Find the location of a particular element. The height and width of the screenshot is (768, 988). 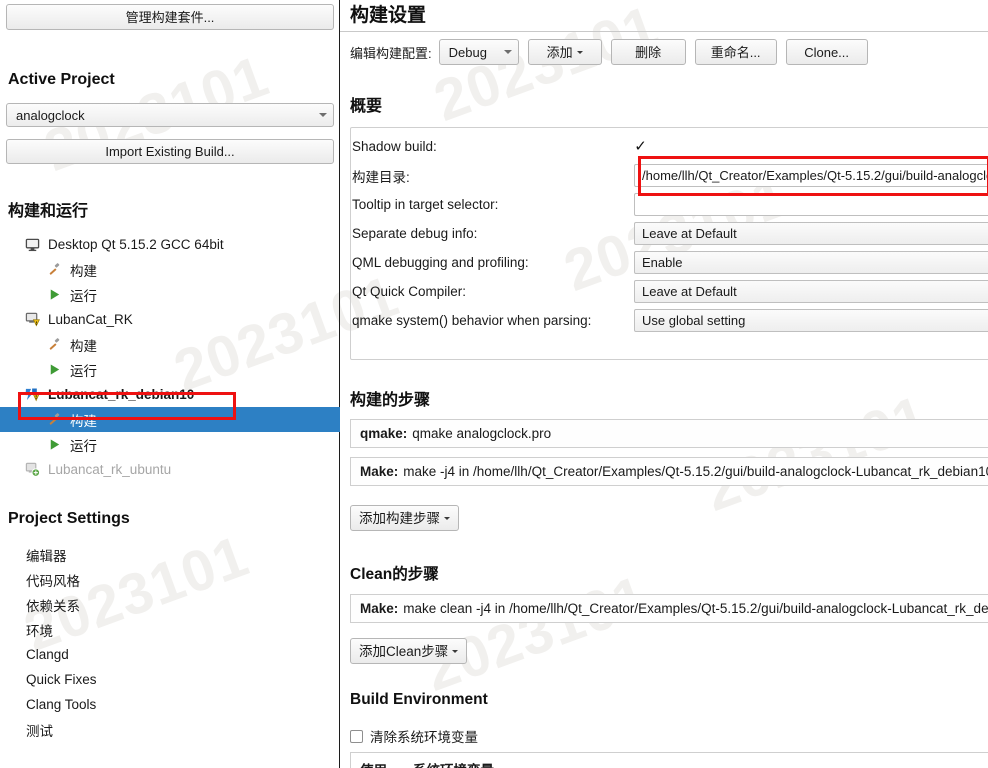

summary-select: Enable is located at coordinates (811, 262).